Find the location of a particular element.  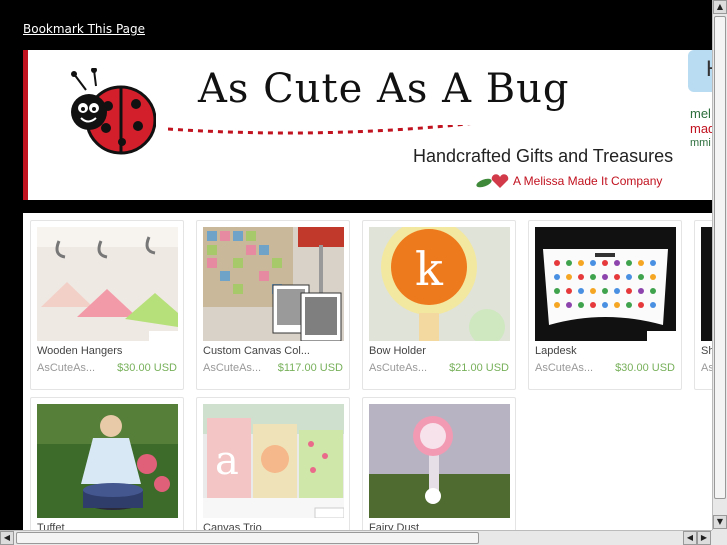

side-brand-line-2: mad is located at coordinates (701, 128).